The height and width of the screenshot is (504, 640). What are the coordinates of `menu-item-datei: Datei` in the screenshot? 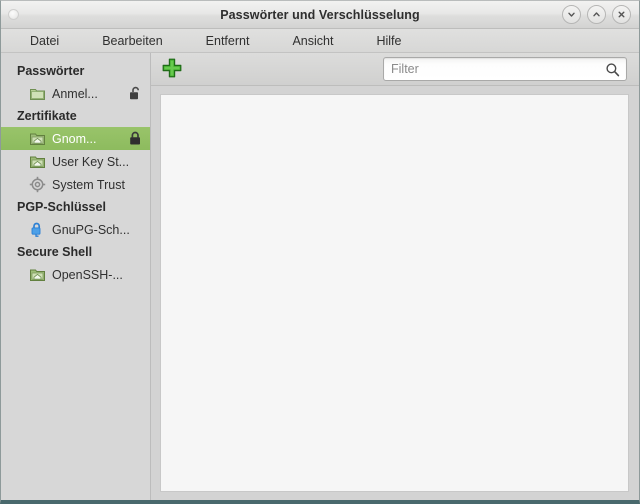 It's located at (44, 41).